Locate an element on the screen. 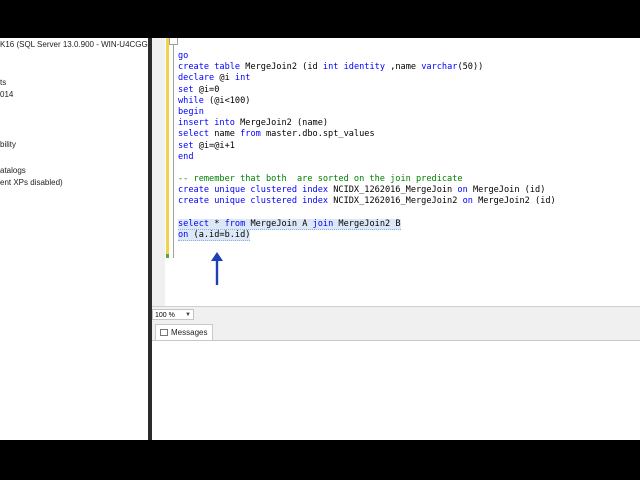 The image size is (640, 480). code-line: go is located at coordinates (183, 56).